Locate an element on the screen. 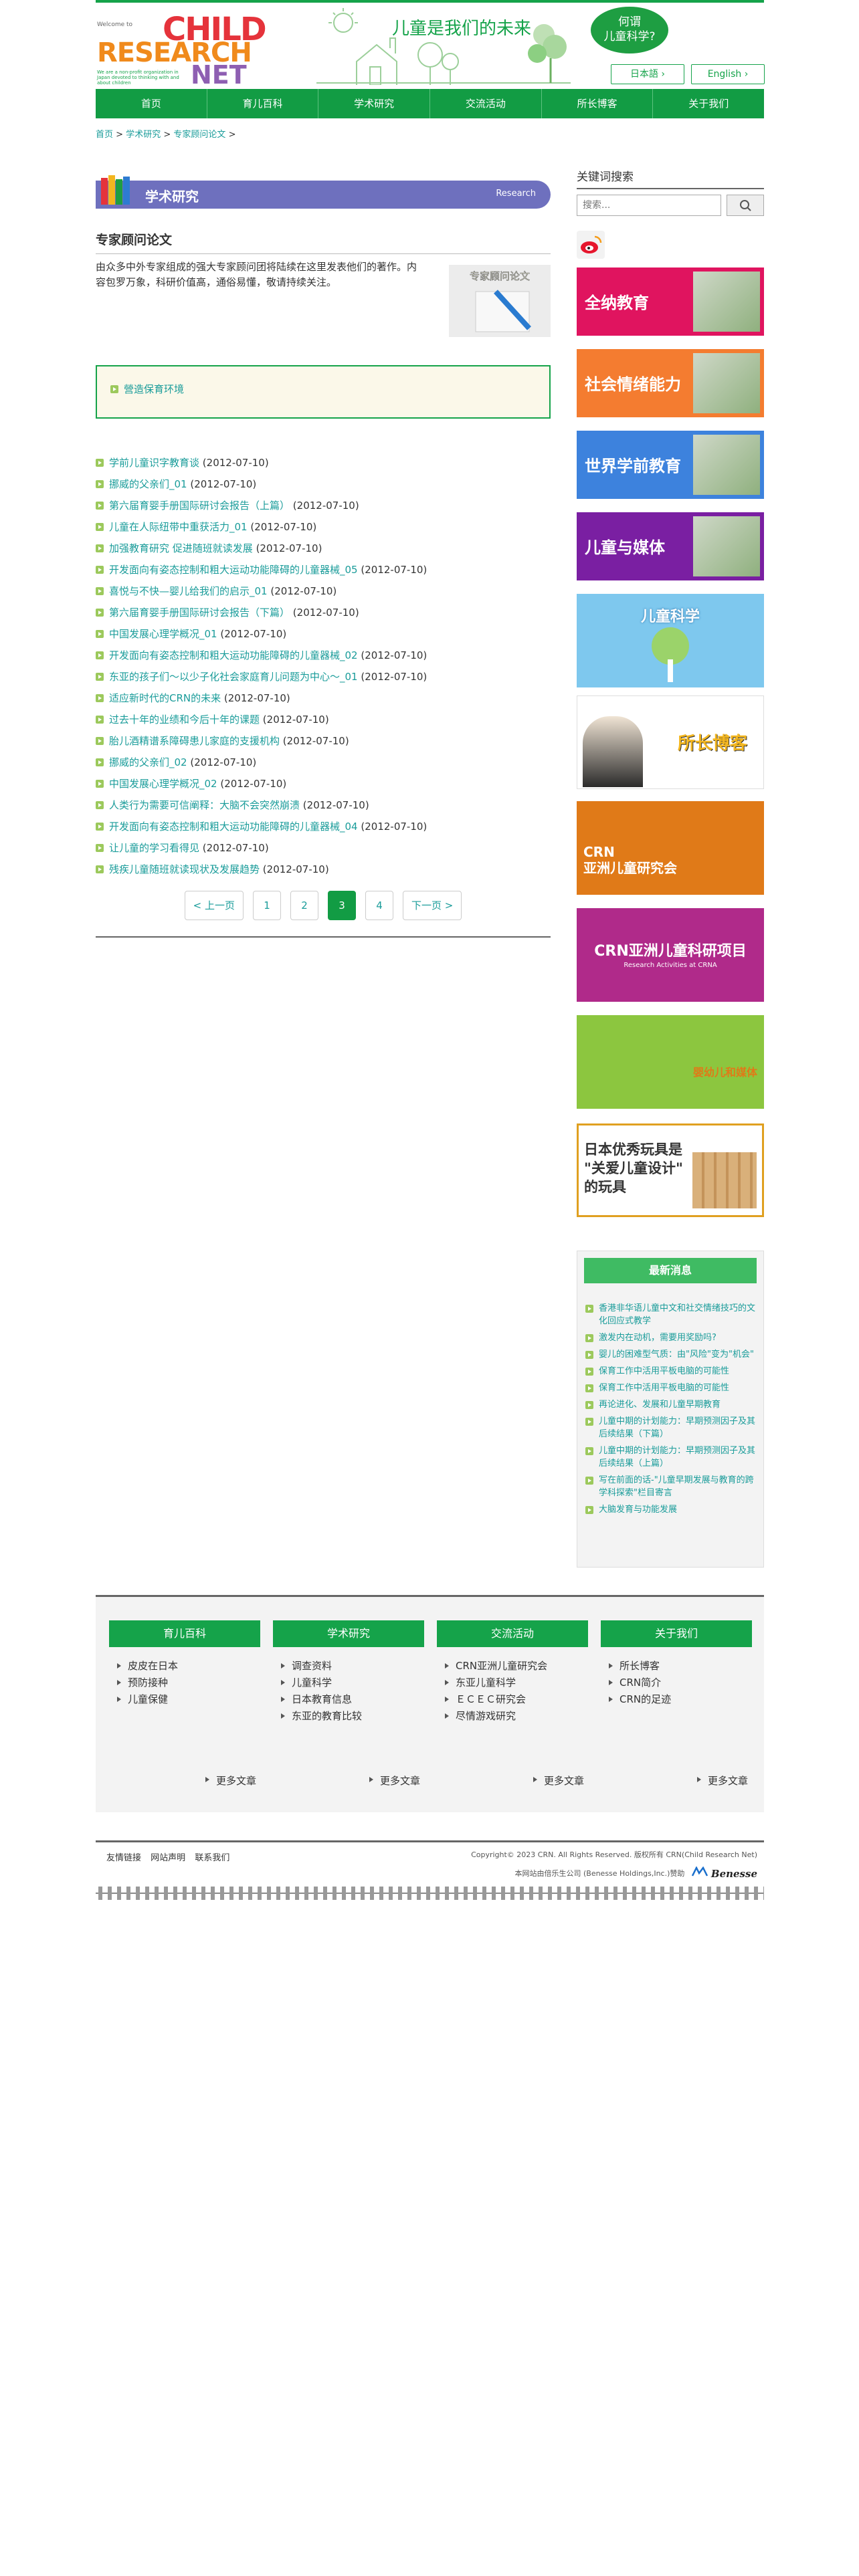 Image resolution: width=859 pixels, height=2576 pixels. article-link: 中国发展心理学概况_01 is located at coordinates (163, 634).